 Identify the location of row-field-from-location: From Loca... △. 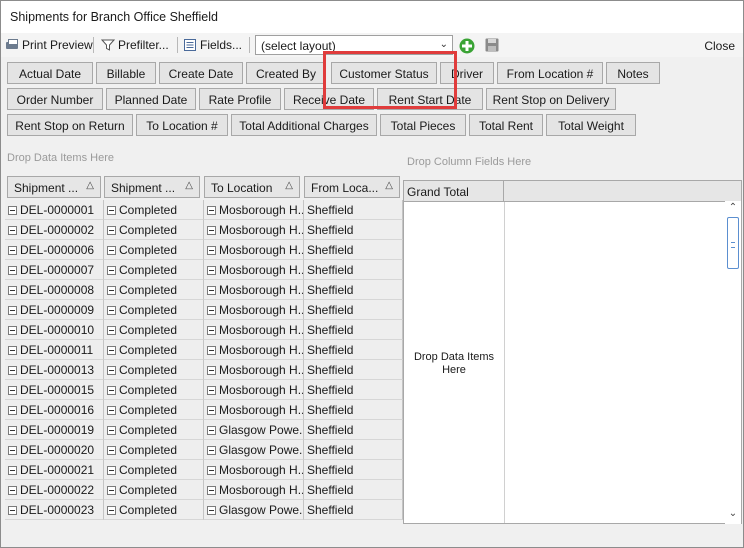
(352, 187).